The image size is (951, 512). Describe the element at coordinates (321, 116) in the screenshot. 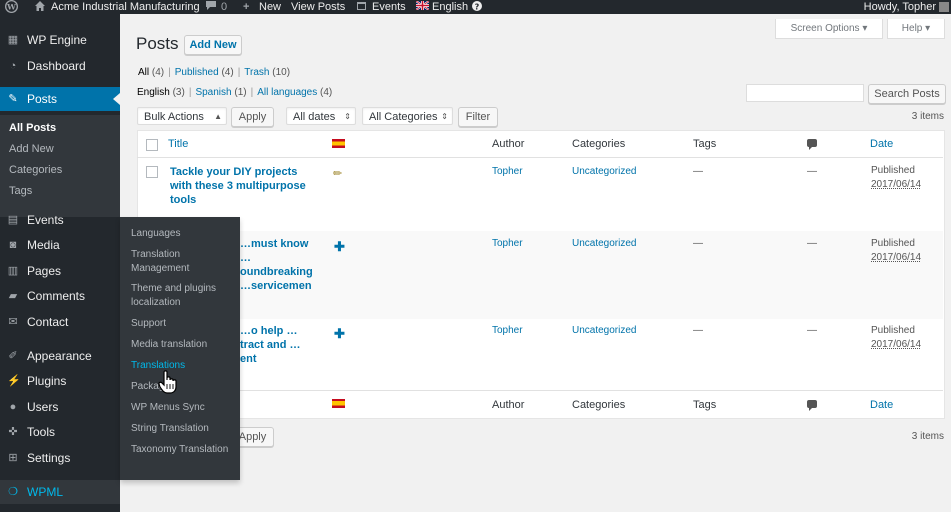

I see `date-filter-select: All dates ⇕` at that location.